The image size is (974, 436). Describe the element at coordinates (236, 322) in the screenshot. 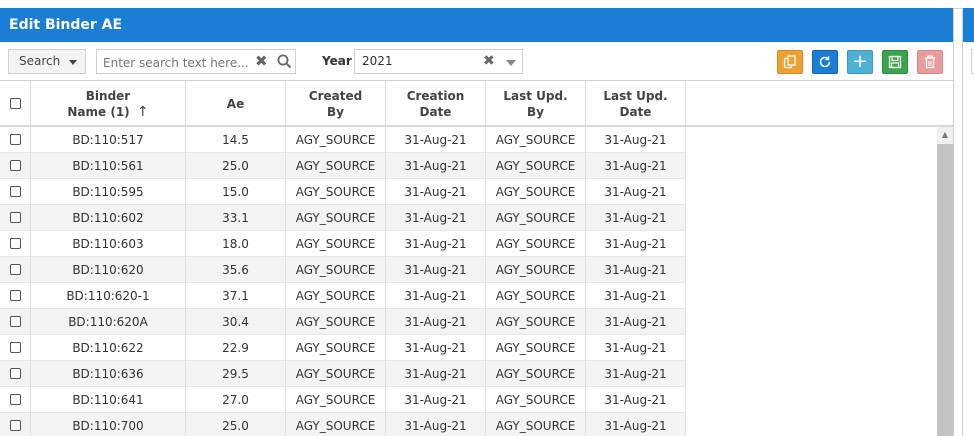

I see `ae-cell: 30.4` at that location.